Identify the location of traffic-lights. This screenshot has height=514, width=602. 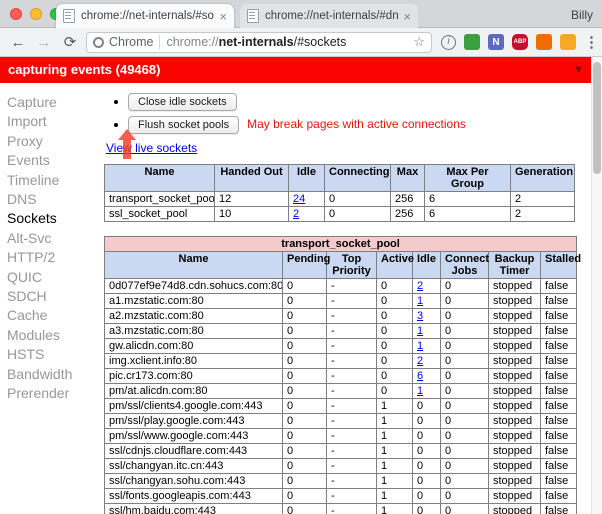
(36, 14).